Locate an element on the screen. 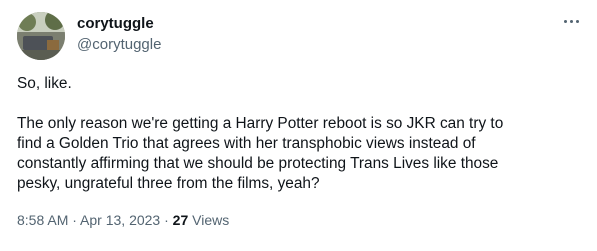 Image resolution: width=597 pixels, height=251 pixels. user-handle: @corytuggle is located at coordinates (119, 45).